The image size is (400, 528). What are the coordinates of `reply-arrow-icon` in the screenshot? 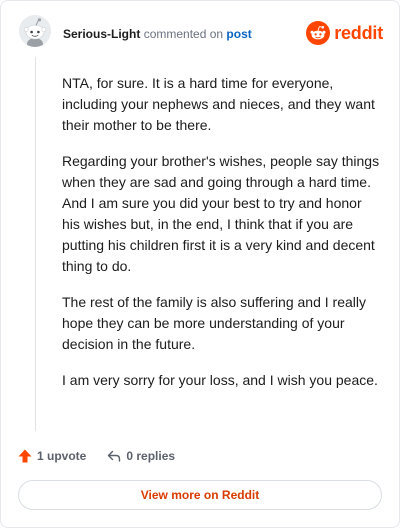 It's located at (114, 456).